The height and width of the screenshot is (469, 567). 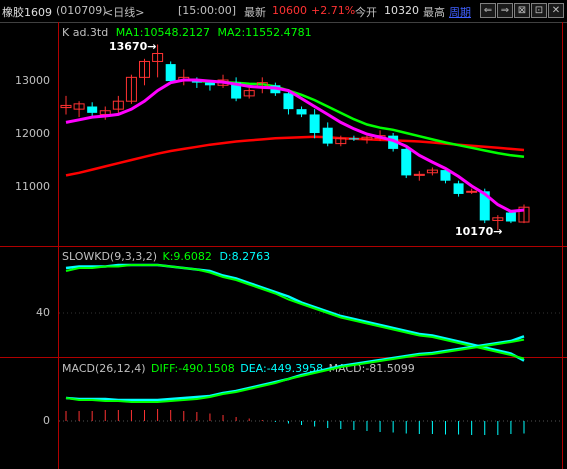 I want to click on macd-dea-line, so click(x=295, y=368).